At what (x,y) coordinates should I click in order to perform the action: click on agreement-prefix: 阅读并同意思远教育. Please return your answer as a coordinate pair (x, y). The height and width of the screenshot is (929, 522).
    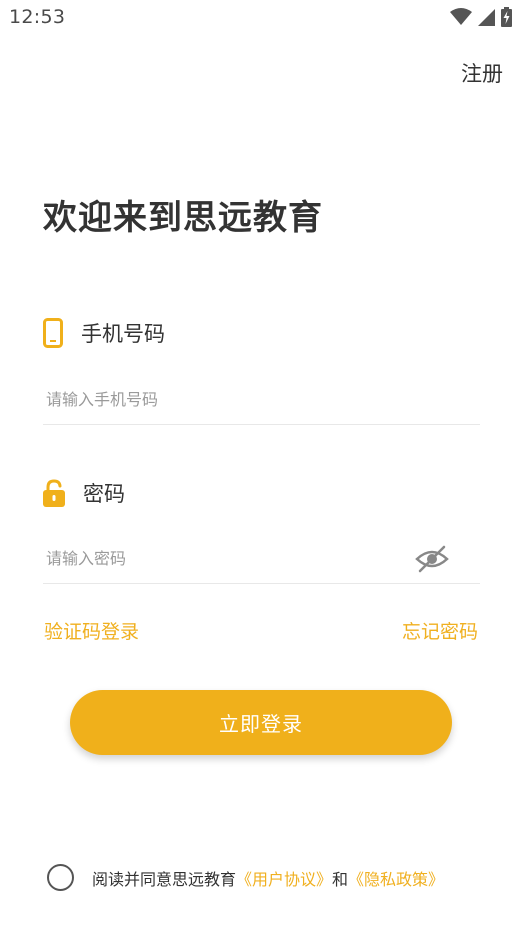
    Looking at the image, I should click on (164, 879).